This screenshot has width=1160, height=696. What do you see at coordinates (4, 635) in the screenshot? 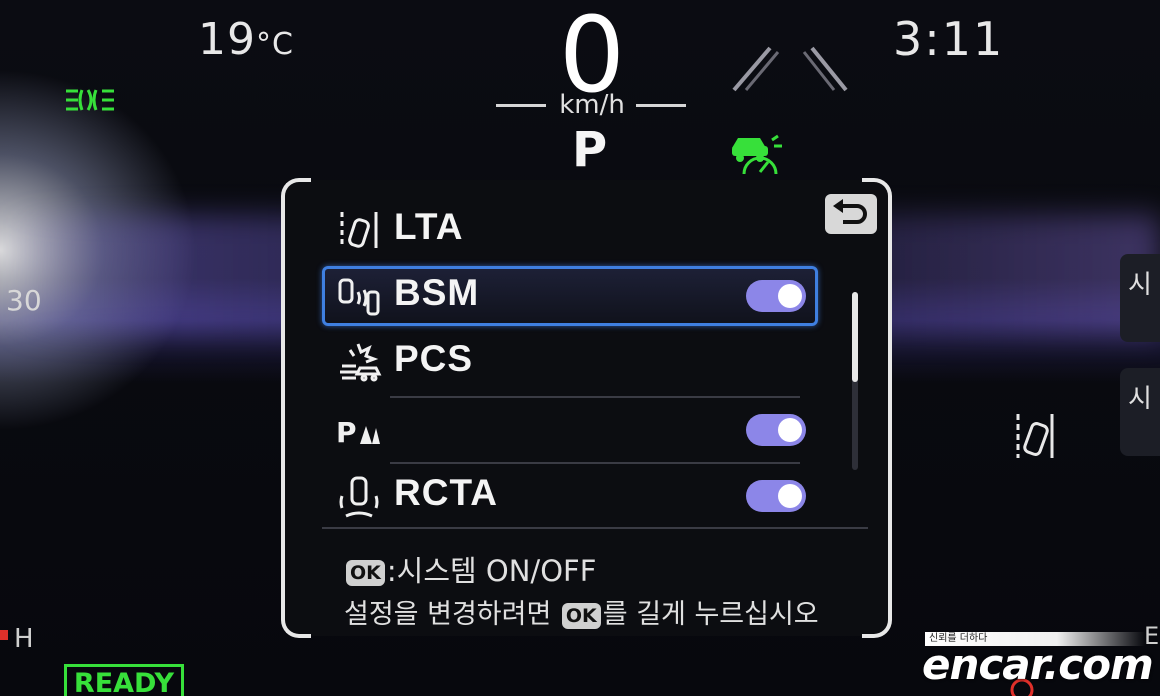
I see `fuel-warning-icon` at bounding box center [4, 635].